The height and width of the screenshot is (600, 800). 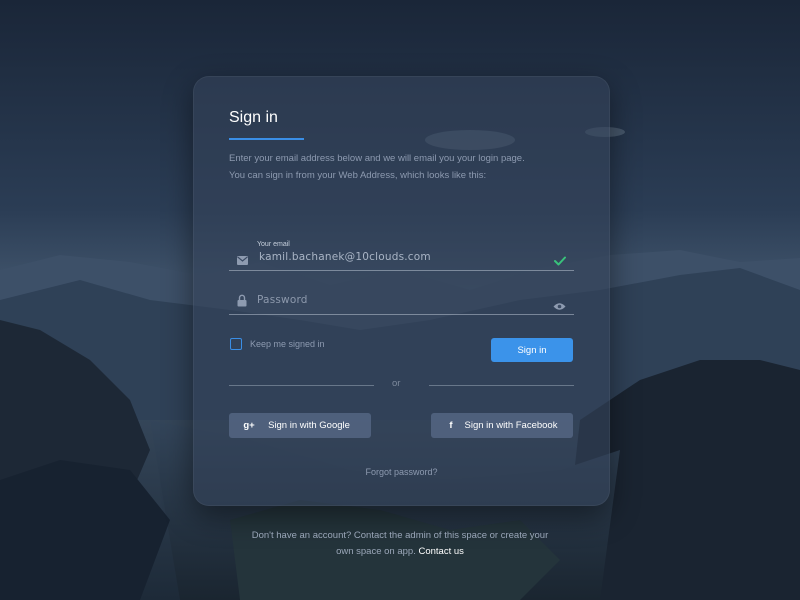 I want to click on password-input: Password, so click(x=397, y=300).